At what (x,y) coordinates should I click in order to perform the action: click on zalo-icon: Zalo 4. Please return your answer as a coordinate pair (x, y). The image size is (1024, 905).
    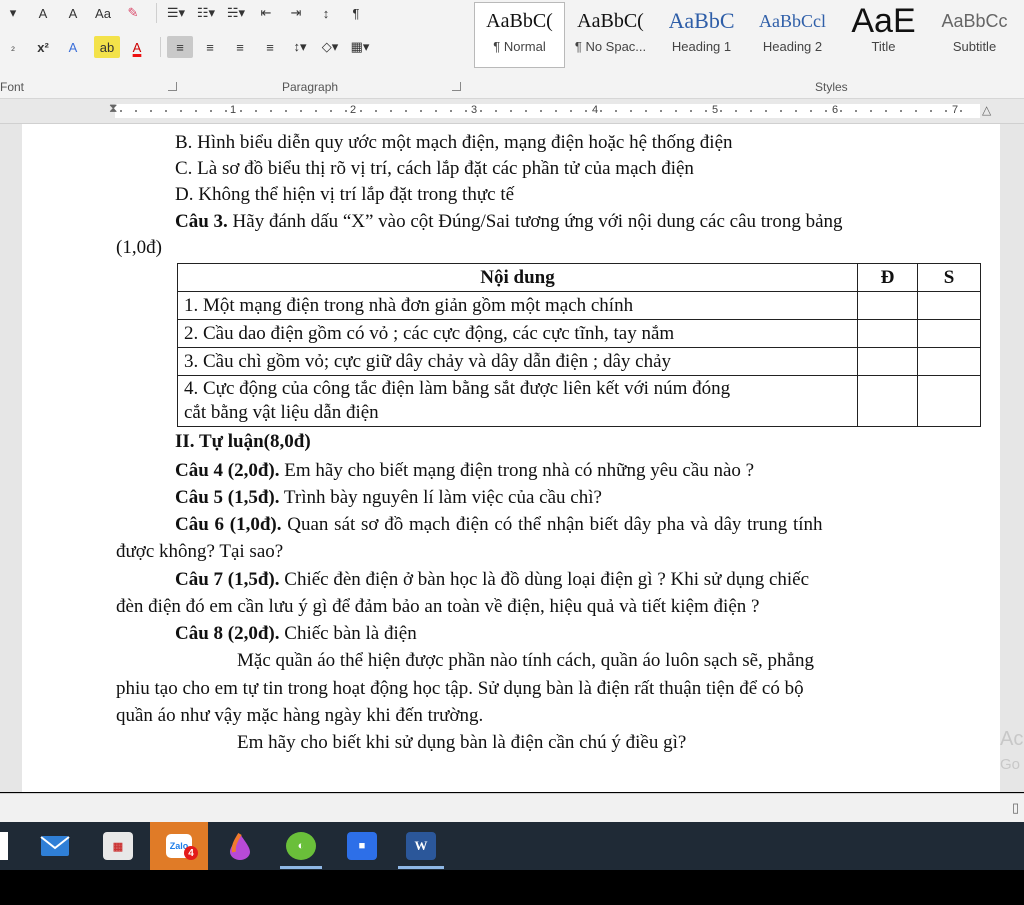
    Looking at the image, I should click on (179, 846).